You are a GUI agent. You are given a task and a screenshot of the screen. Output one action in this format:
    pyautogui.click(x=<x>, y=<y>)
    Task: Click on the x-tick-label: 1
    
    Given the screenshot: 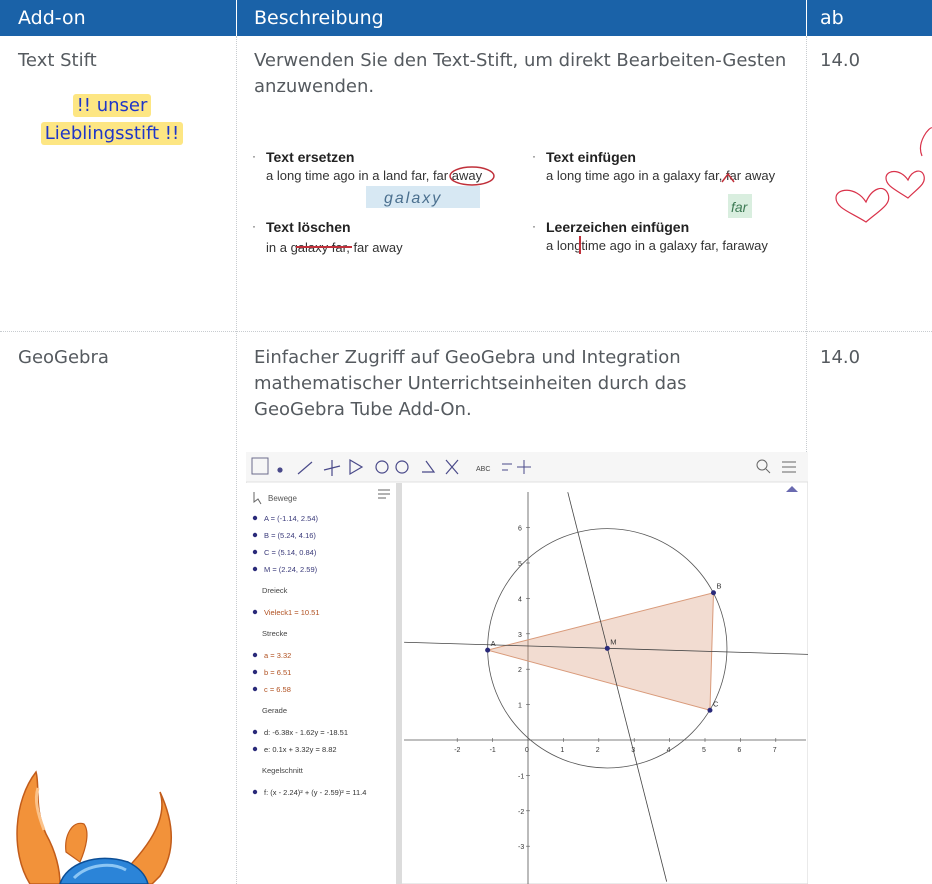 What is the action you would take?
    pyautogui.click(x=562, y=750)
    